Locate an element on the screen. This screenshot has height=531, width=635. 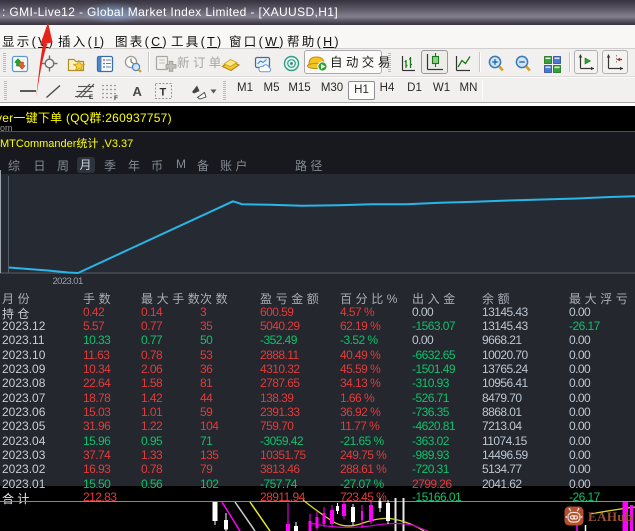
svg-text: E is located at coordinates (91, 97).